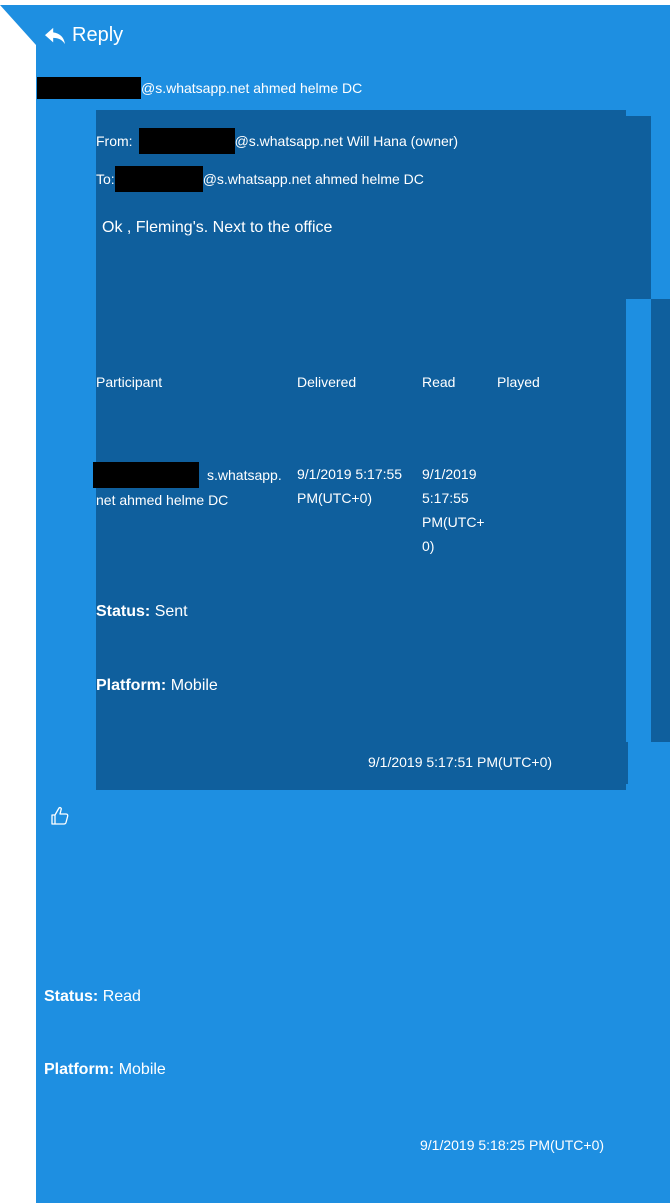  I want to click on quoted-message-text: Ok , Fleming's. Next to the office, so click(217, 227).